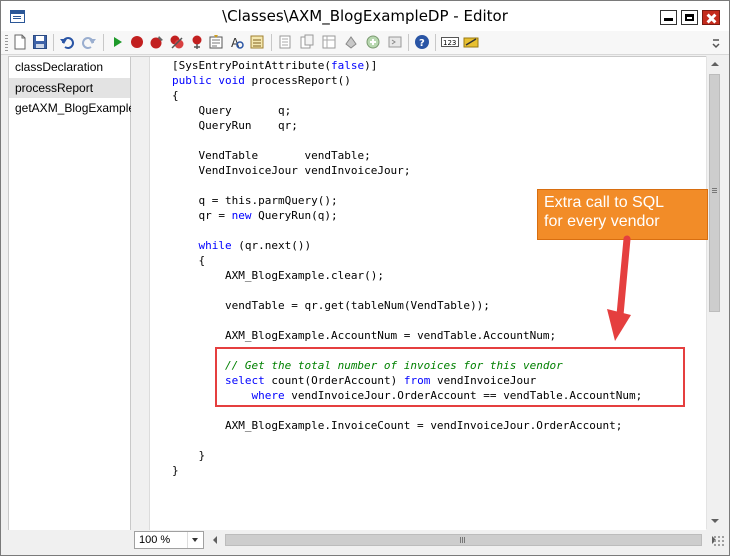 The image size is (730, 556). What do you see at coordinates (215, 540) in the screenshot?
I see `scroll-left-button` at bounding box center [215, 540].